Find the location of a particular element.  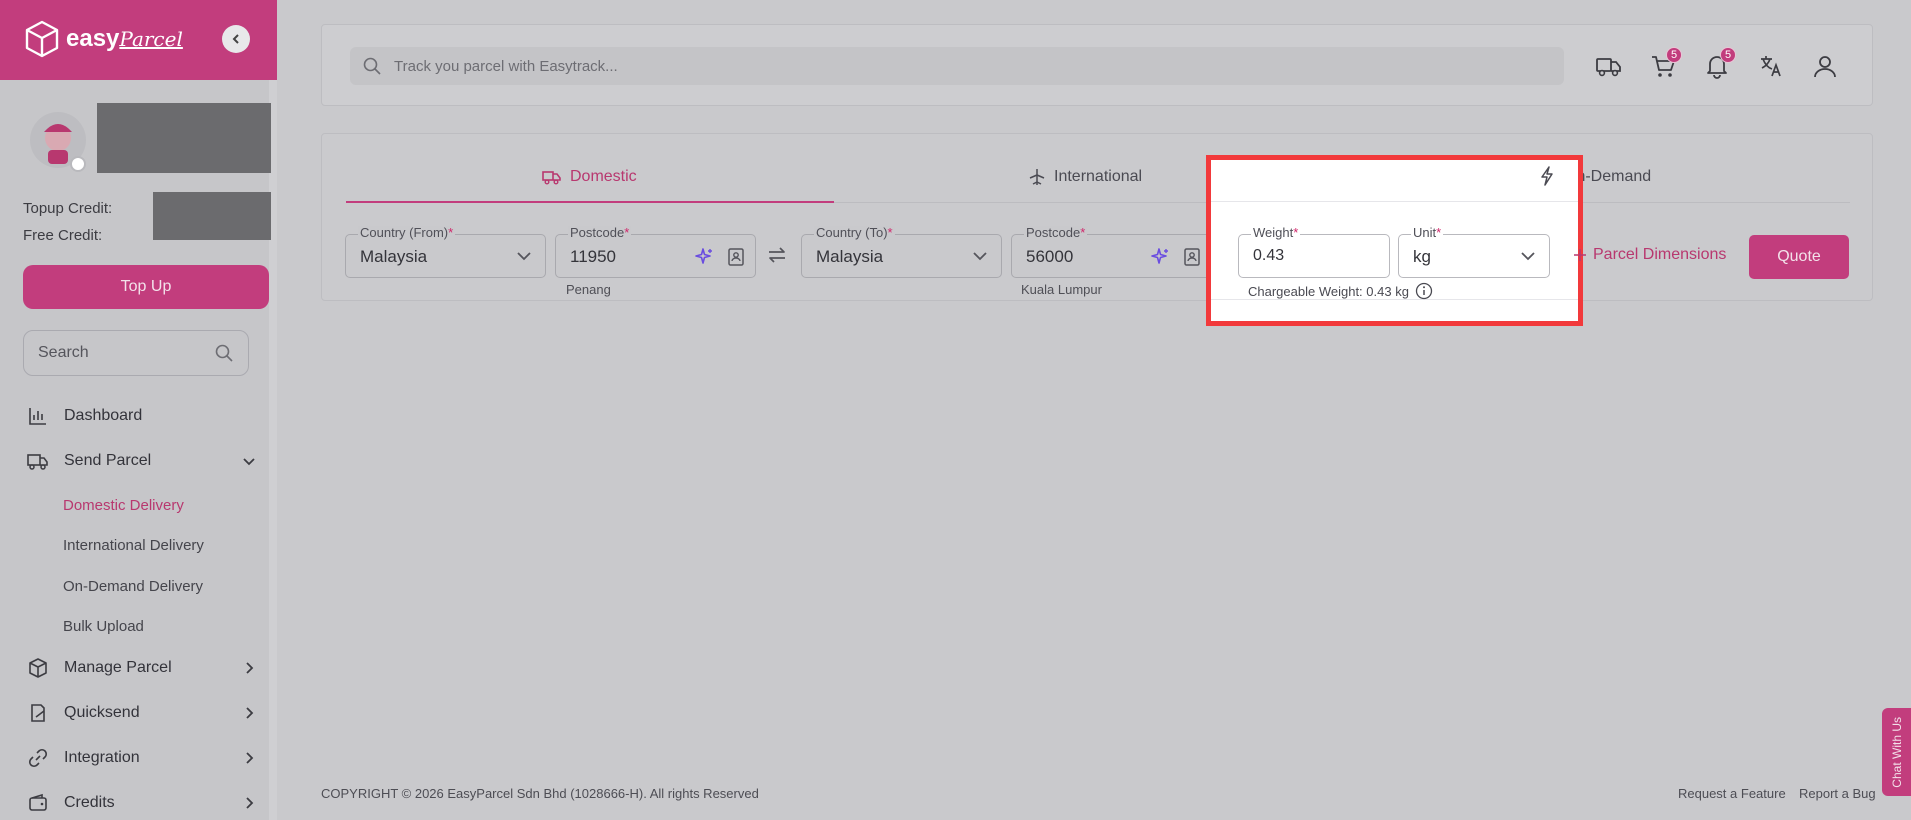

tab-international: International is located at coordinates (1085, 177).